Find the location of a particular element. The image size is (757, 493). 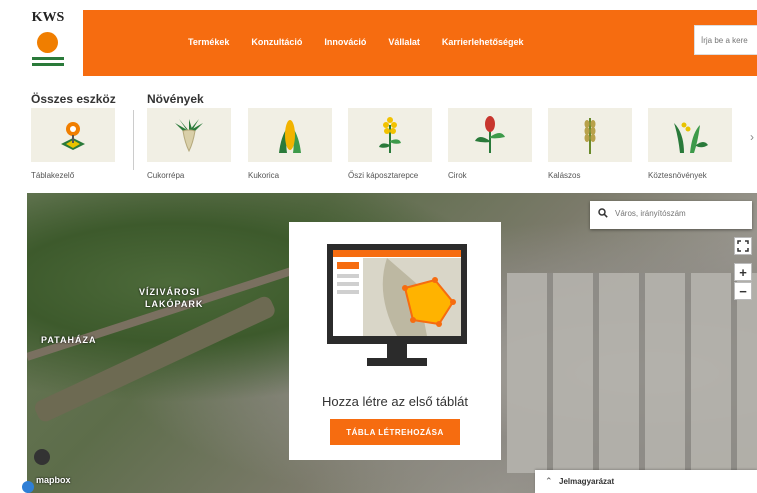

map-search is located at coordinates (671, 215).